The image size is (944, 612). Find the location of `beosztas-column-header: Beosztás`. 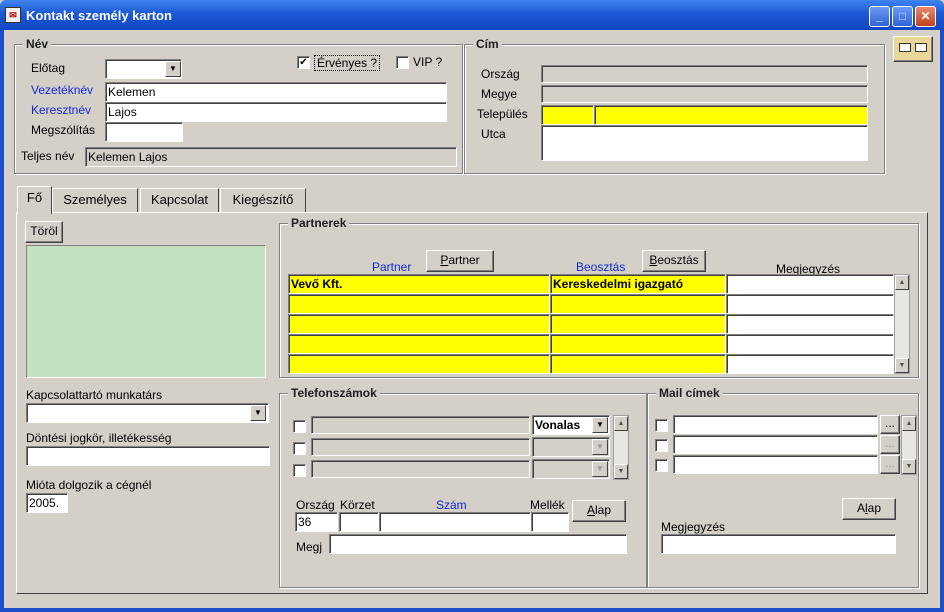

beosztas-column-header: Beosztás is located at coordinates (601, 267).